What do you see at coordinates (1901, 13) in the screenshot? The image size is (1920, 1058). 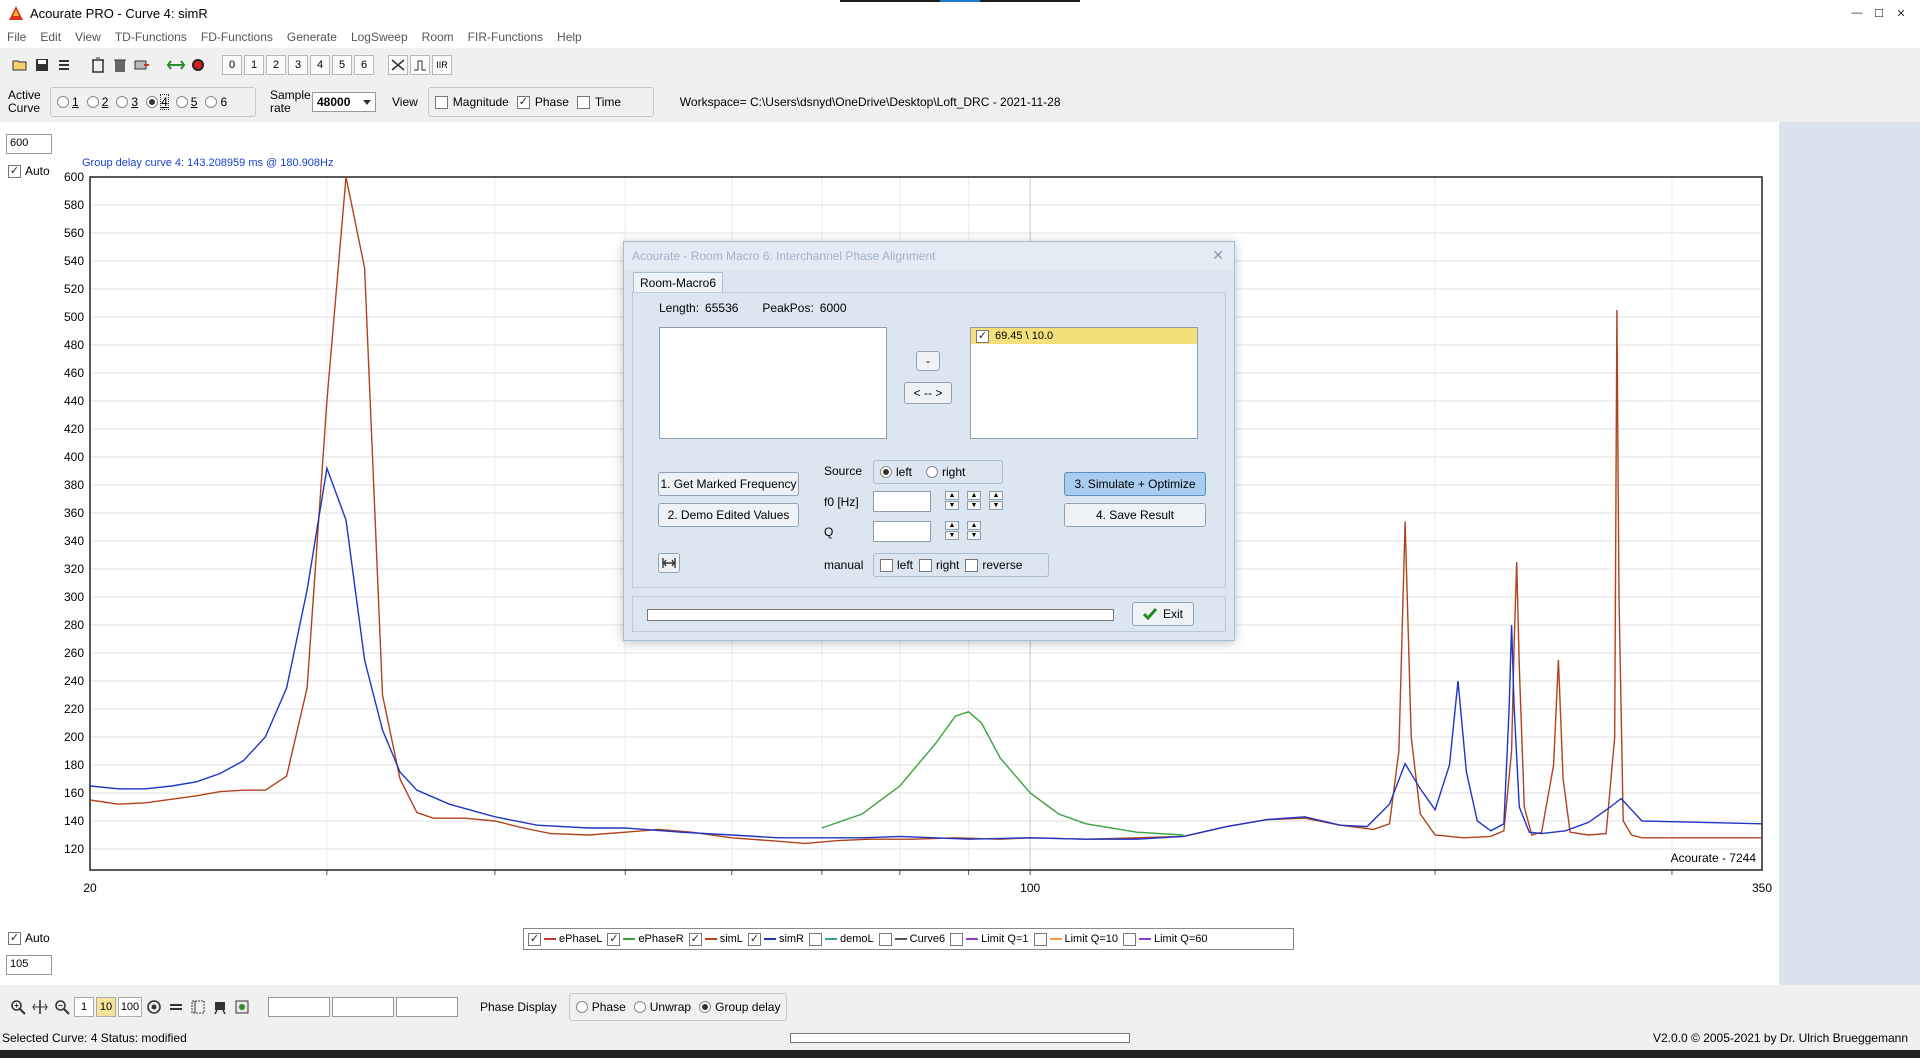 I see `close-button: ✕` at bounding box center [1901, 13].